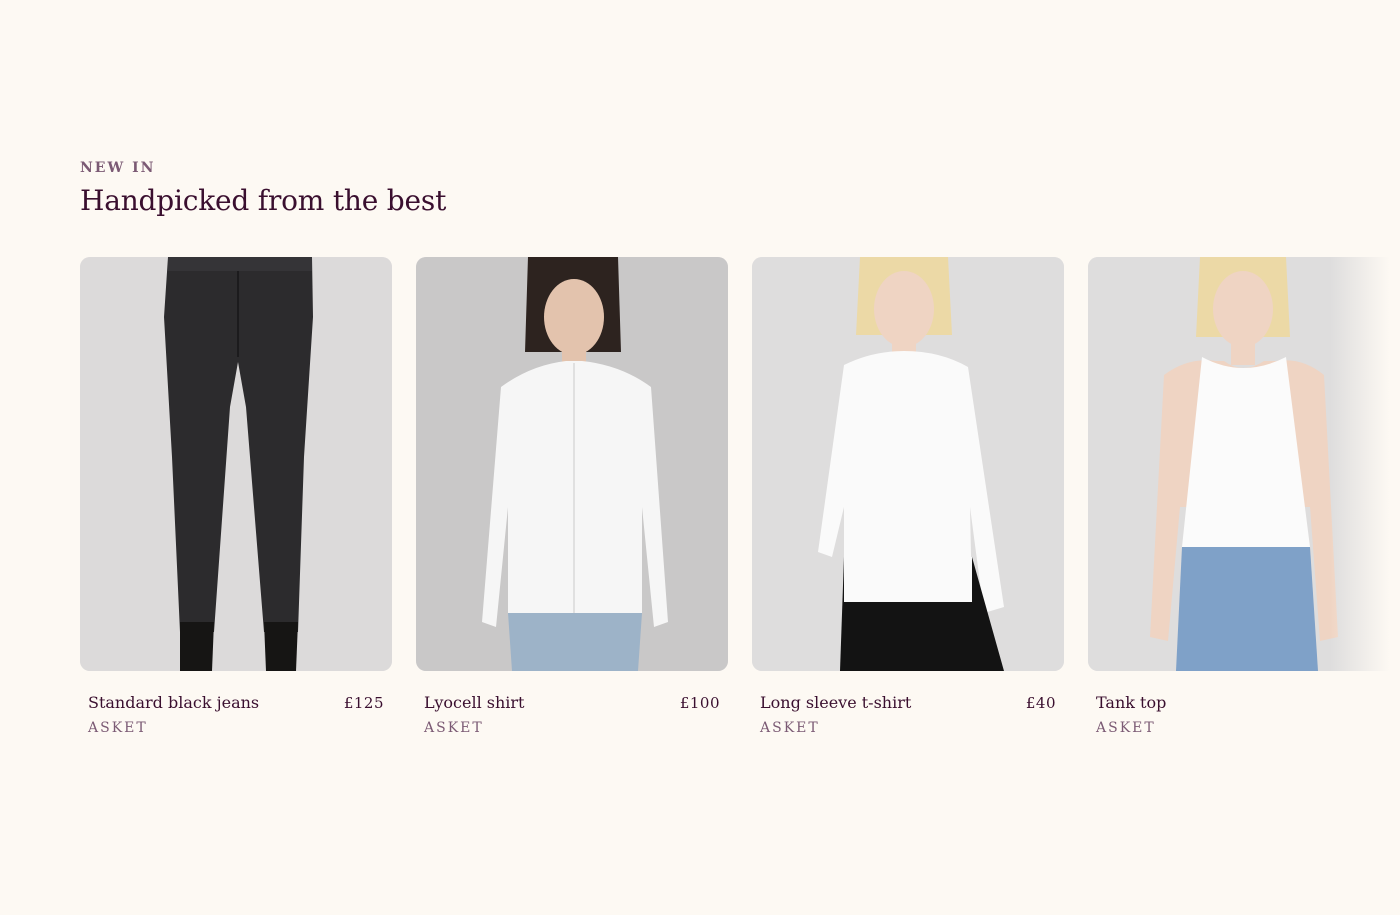 This screenshot has width=1400, height=915. I want to click on product-title: Tank top, so click(1131, 702).